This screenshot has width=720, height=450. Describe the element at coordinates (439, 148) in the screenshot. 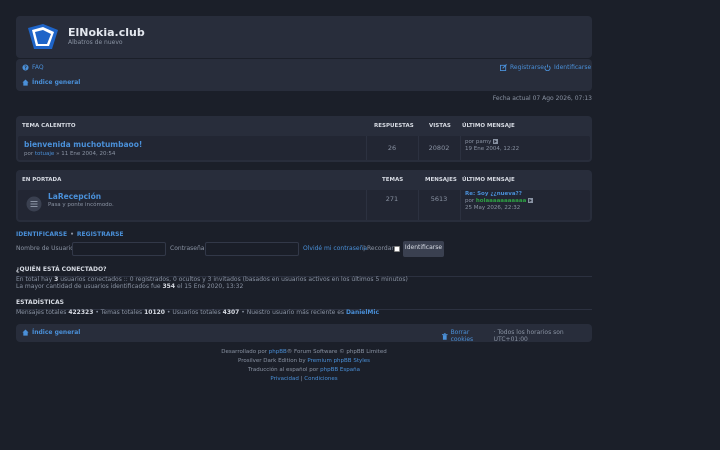

I see `topic-views: 20802` at that location.